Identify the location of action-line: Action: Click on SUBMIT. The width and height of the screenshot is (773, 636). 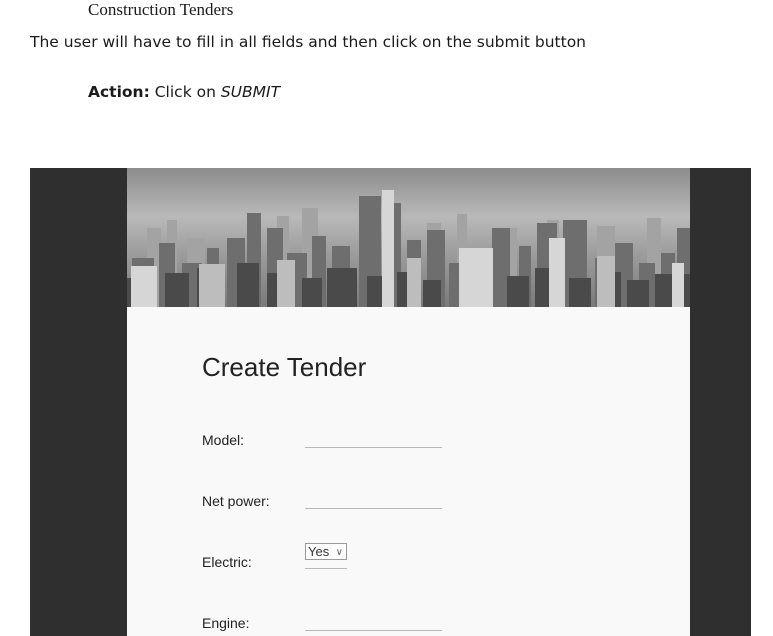
(184, 92).